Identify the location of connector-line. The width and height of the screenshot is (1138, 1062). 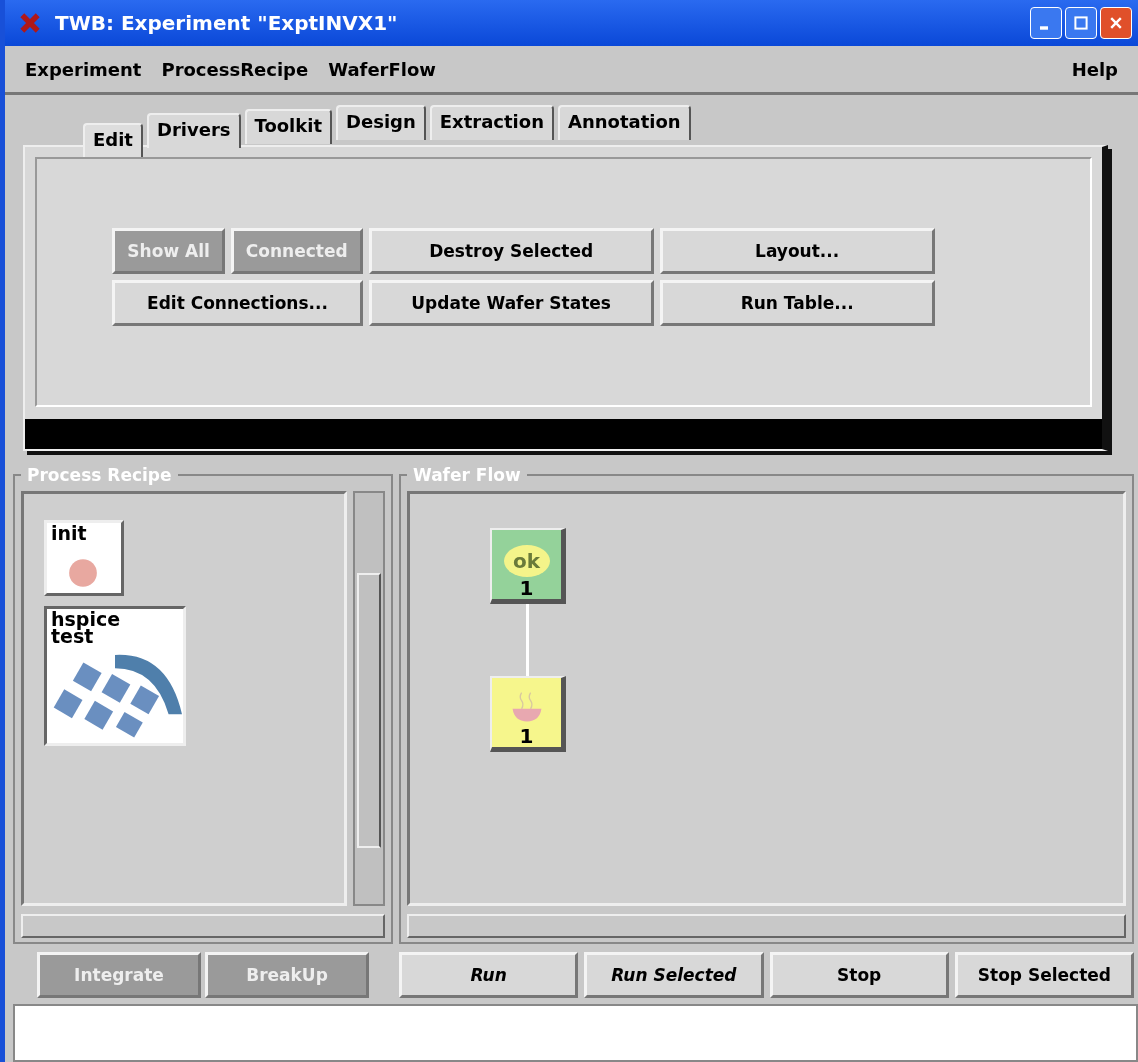
(527, 640).